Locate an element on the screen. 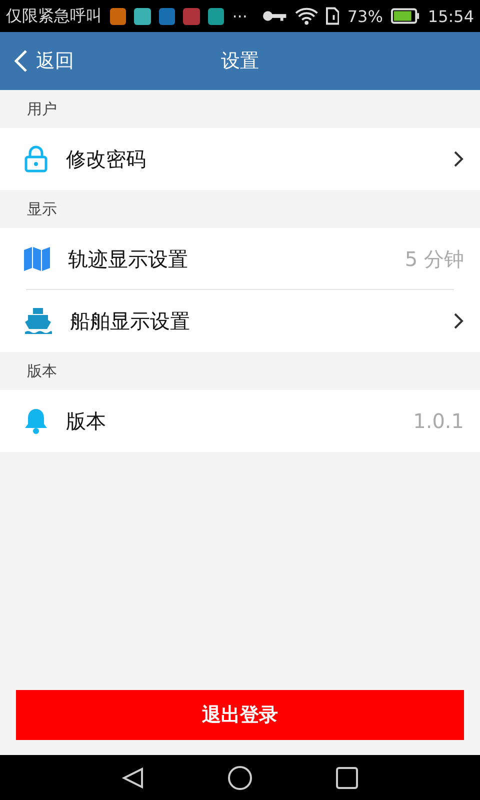  page-title: 设置 is located at coordinates (240, 61).